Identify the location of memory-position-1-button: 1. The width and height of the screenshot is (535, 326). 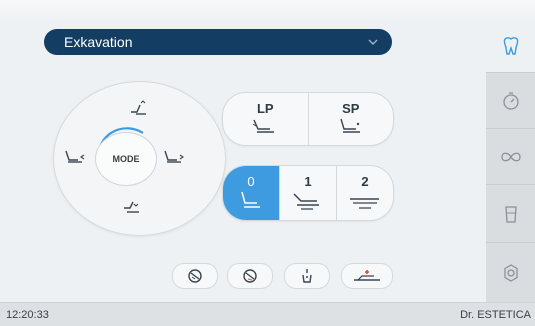
(308, 193).